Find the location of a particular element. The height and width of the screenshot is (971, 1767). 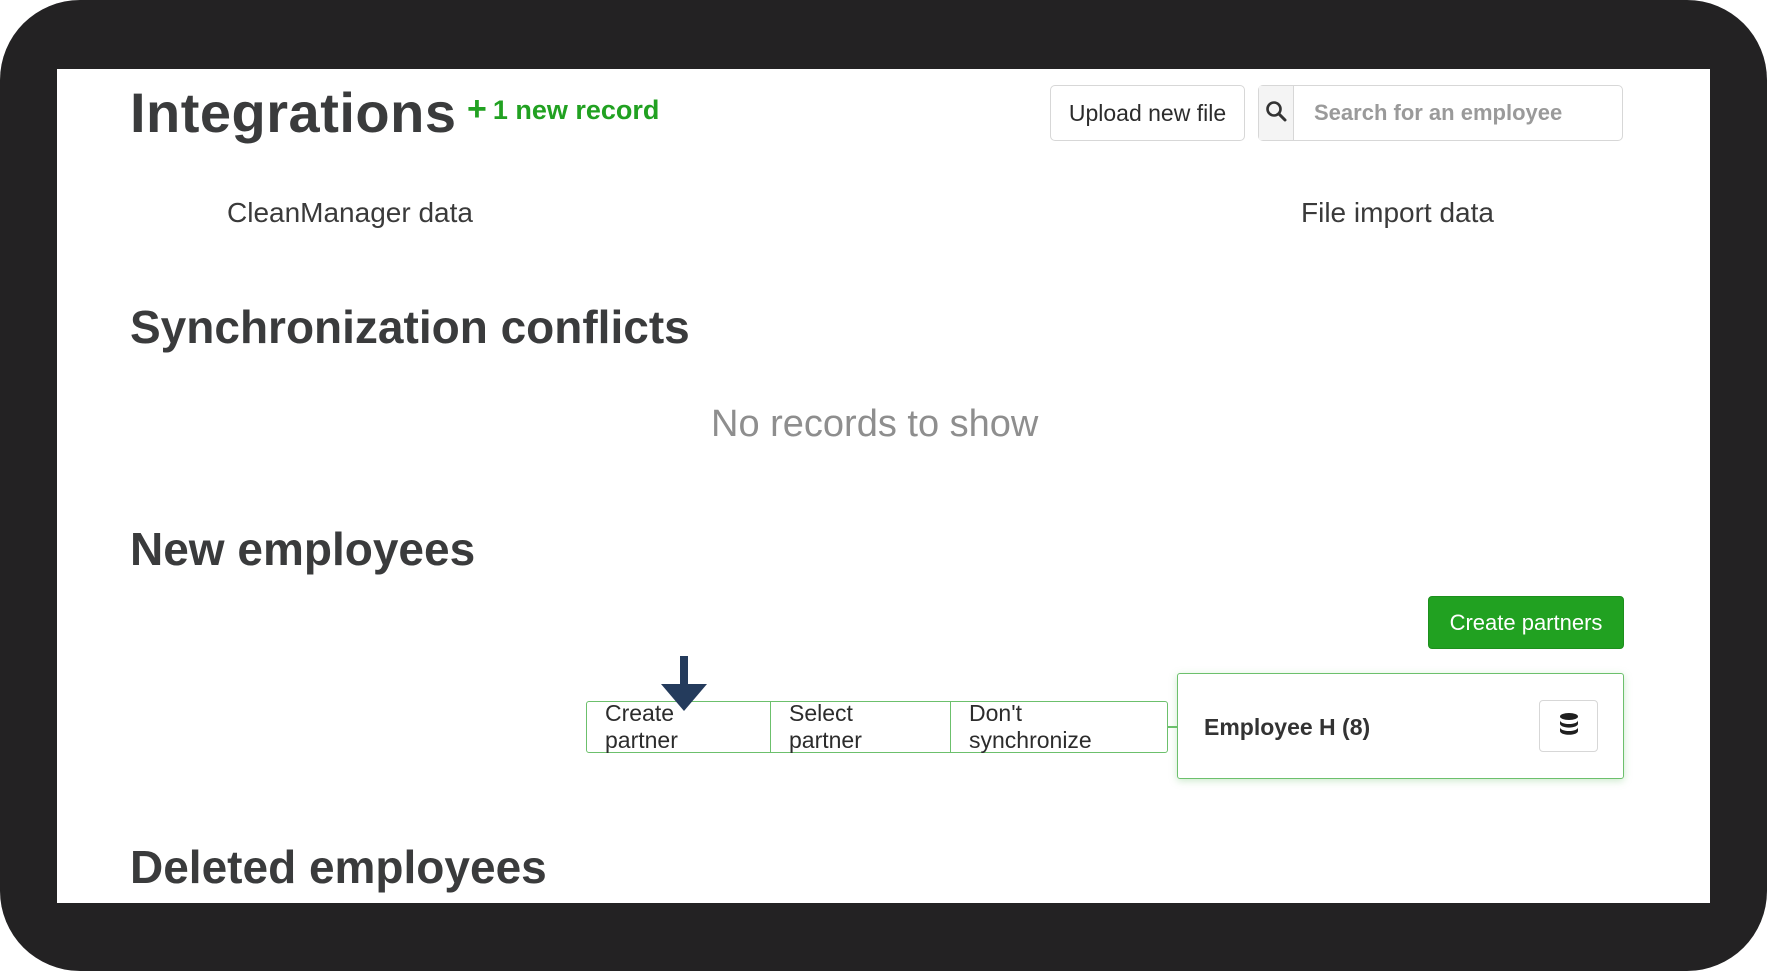

deleted-employees-title: Deleted employees is located at coordinates (338, 867).